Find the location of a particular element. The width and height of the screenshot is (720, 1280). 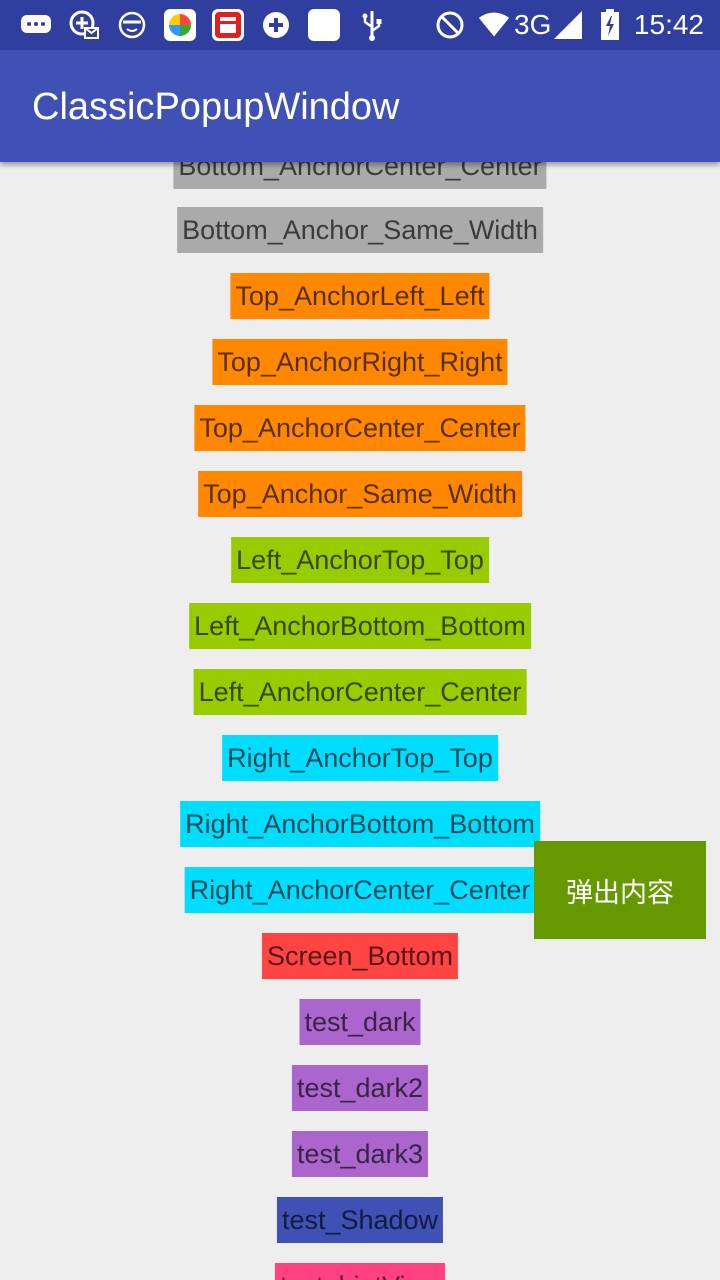

network-type: 3G is located at coordinates (533, 24).